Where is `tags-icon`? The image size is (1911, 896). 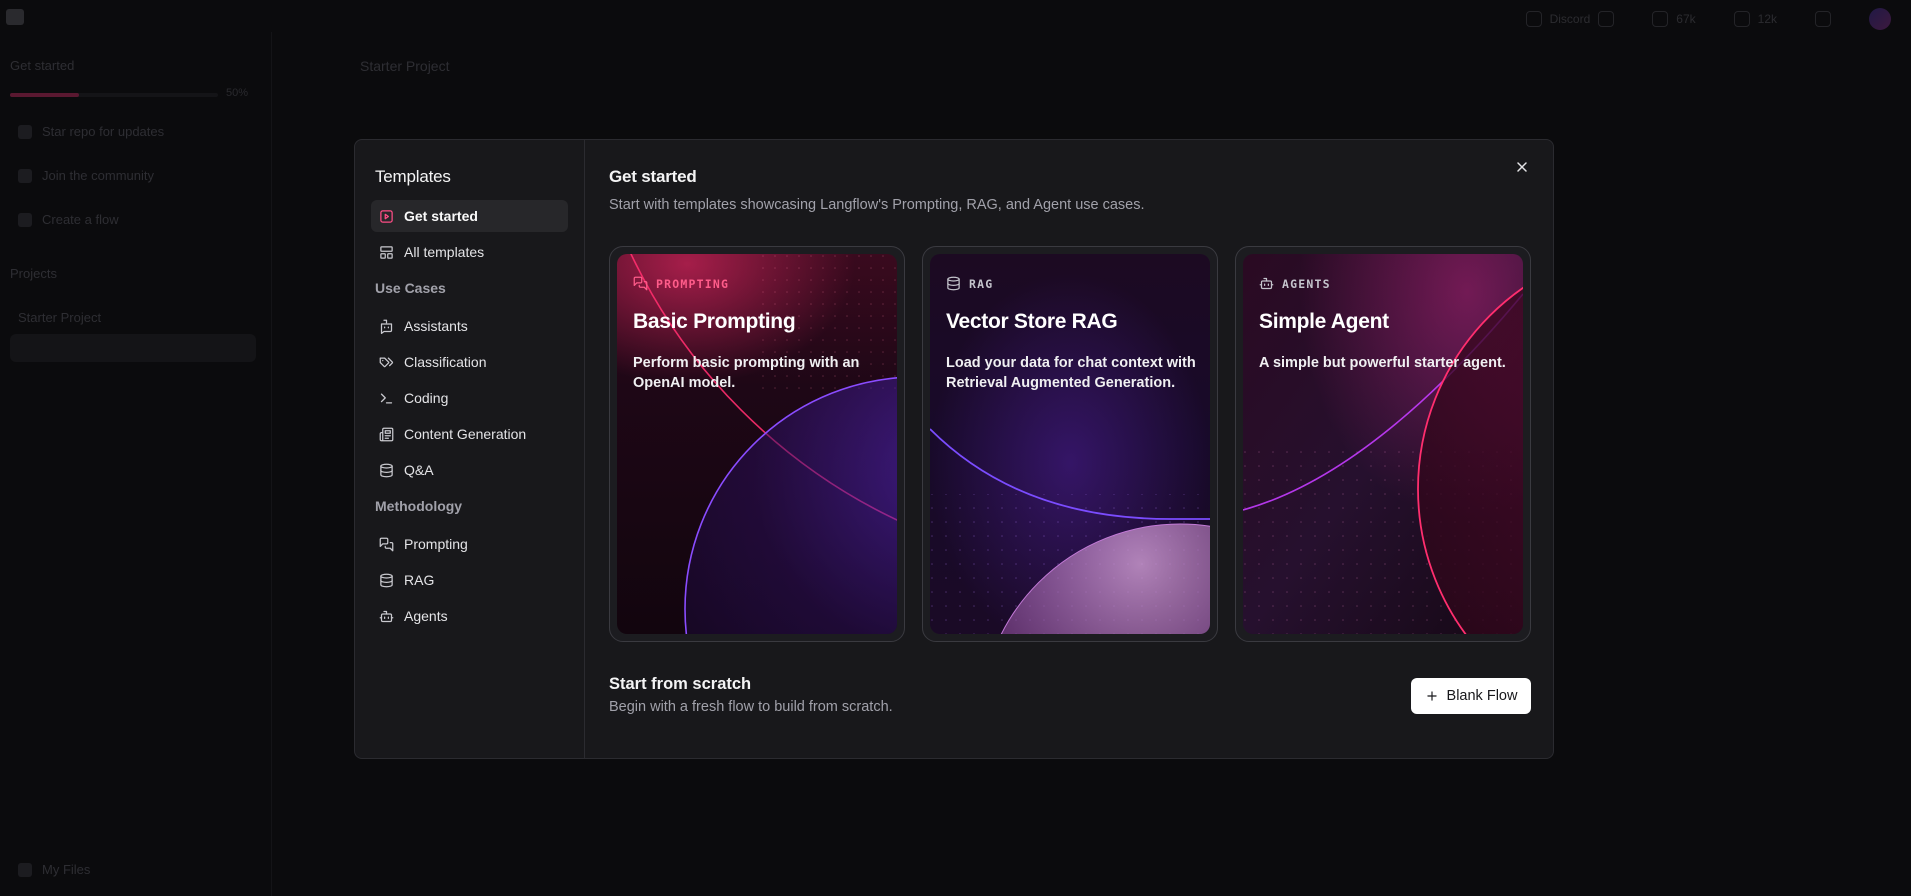
tags-icon is located at coordinates (386, 362).